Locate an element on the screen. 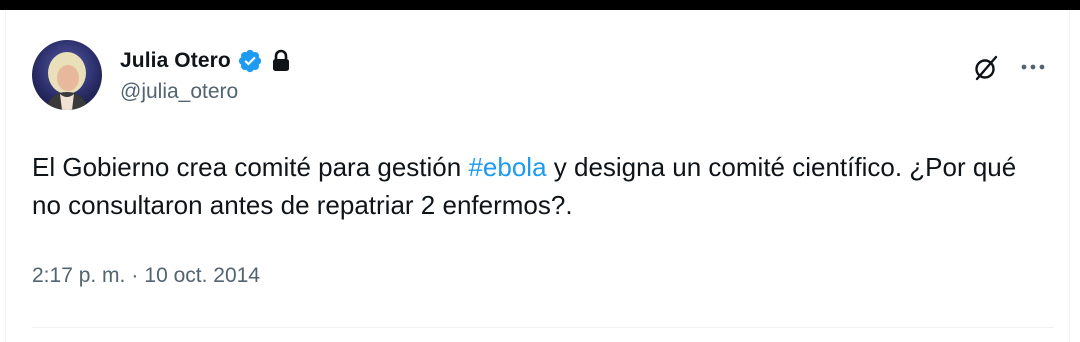 The image size is (1080, 342). author-name-row: Julia Otero is located at coordinates (205, 61).